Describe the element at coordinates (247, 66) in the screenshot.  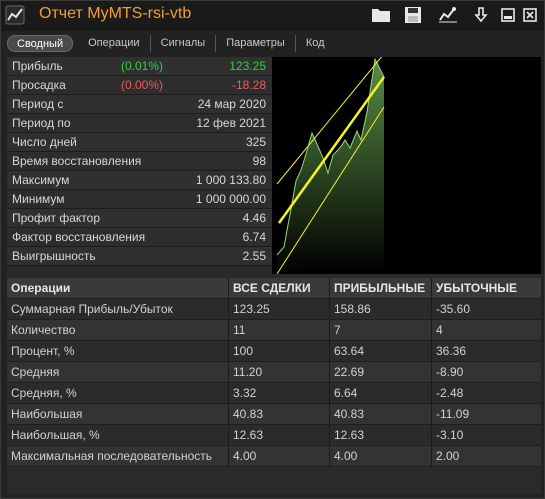
I see `summary-value: 123.25` at that location.